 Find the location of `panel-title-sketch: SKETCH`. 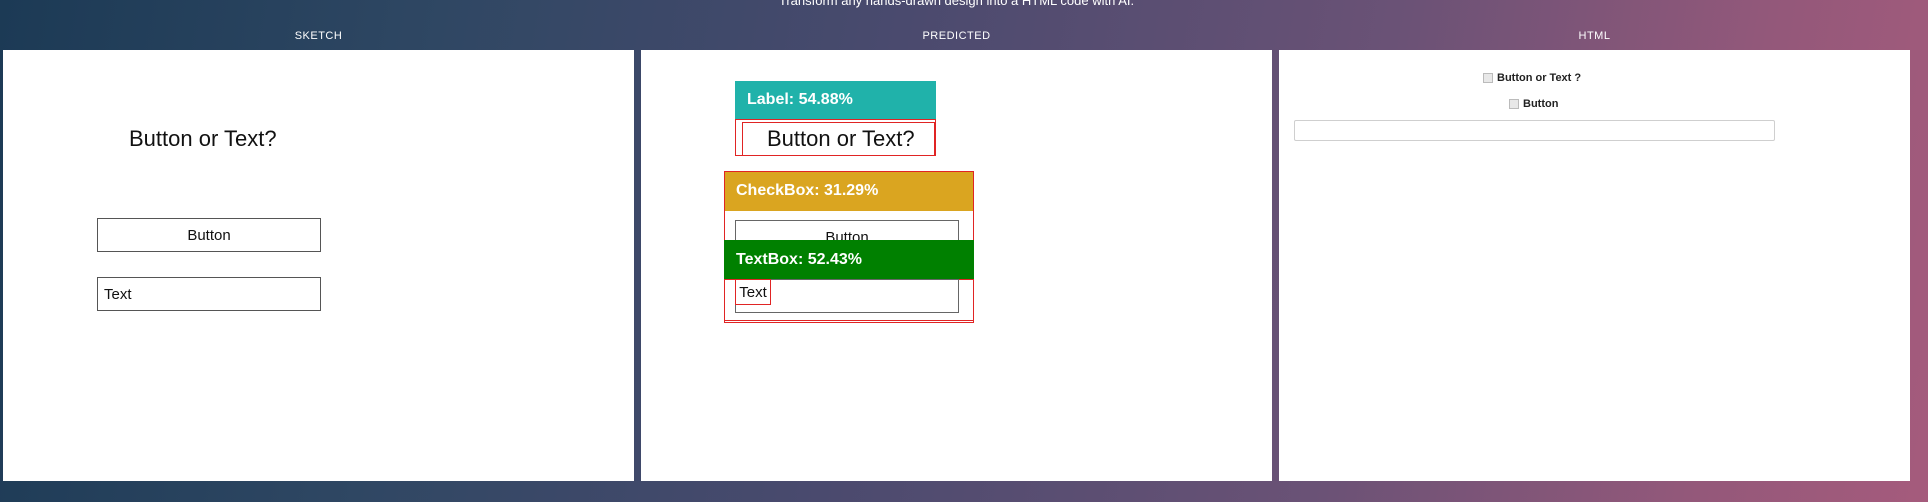

panel-title-sketch: SKETCH is located at coordinates (318, 36).